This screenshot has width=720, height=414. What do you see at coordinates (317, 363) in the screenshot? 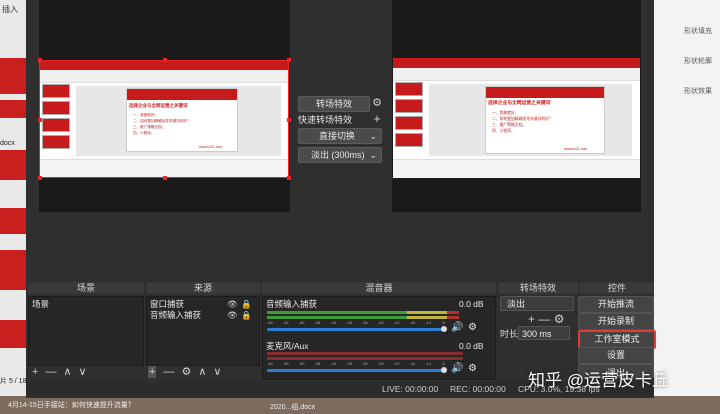
I see `mixer-scale-tick: -45` at bounding box center [317, 363].